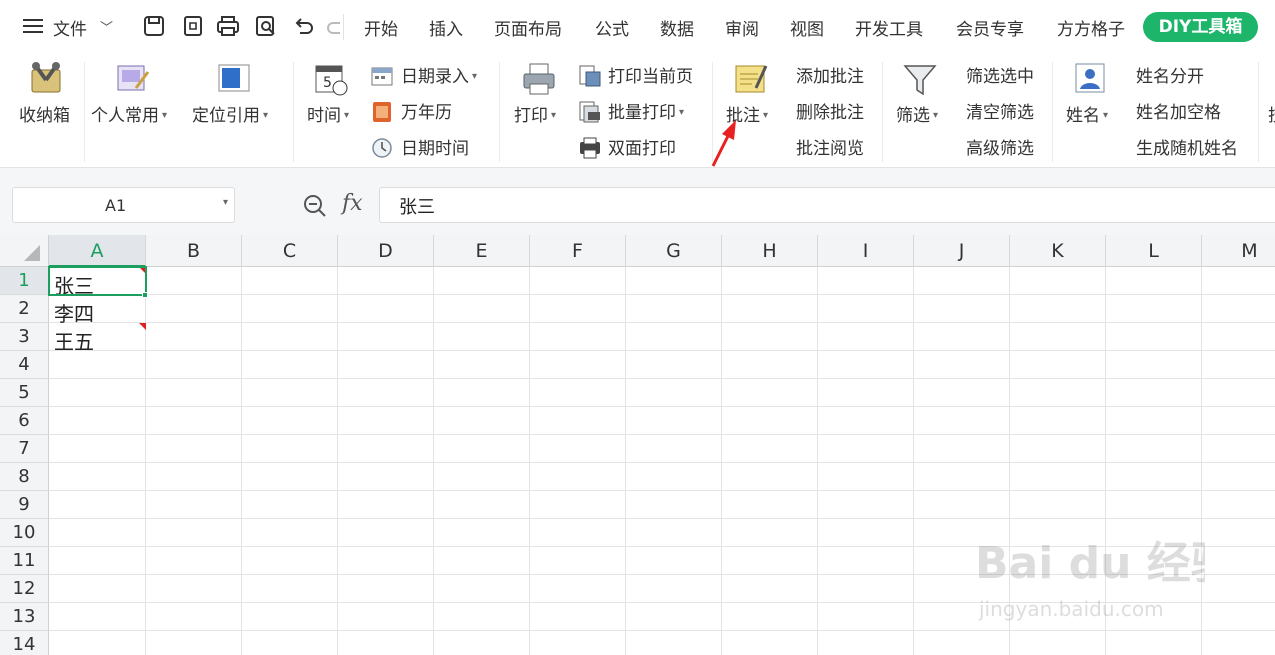 Image resolution: width=1275 pixels, height=655 pixels. What do you see at coordinates (642, 113) in the screenshot?
I see `batch-print-label: 批量打印` at bounding box center [642, 113].